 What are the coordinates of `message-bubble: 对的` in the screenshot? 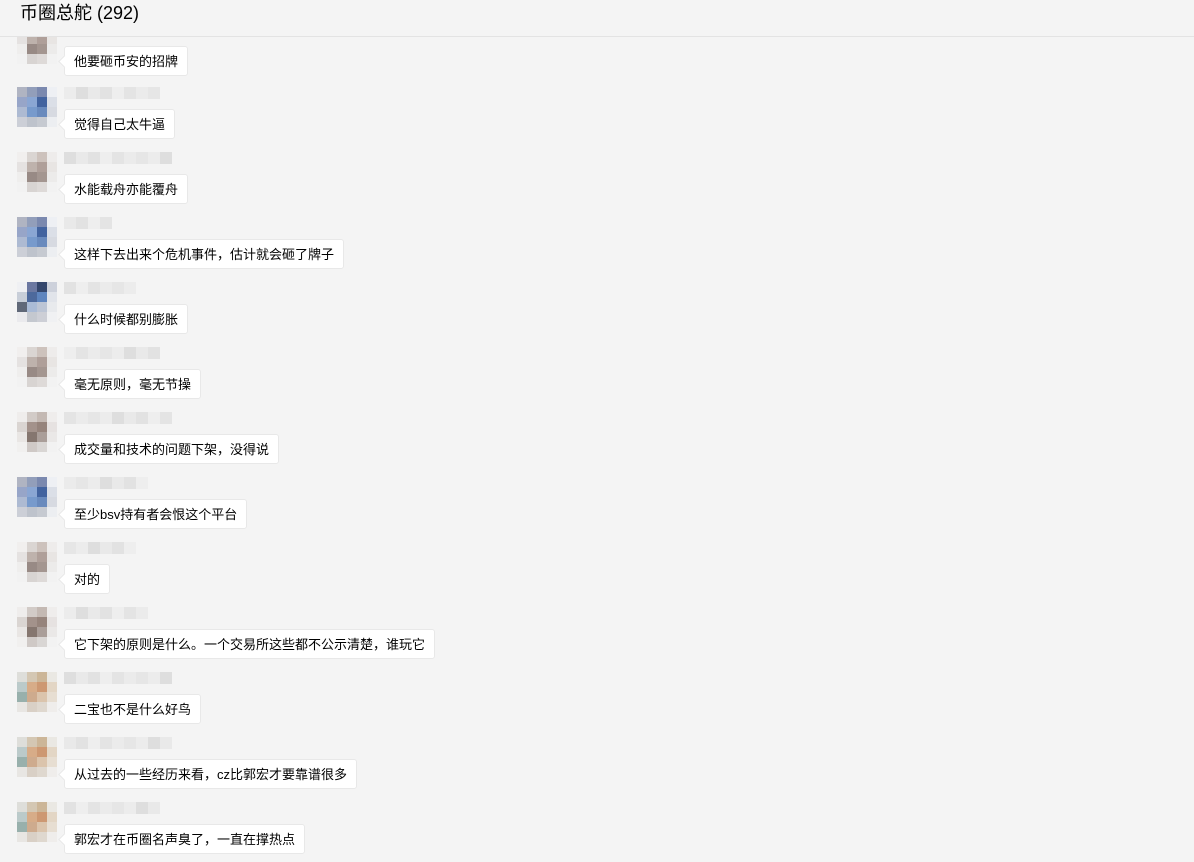 It's located at (87, 579).